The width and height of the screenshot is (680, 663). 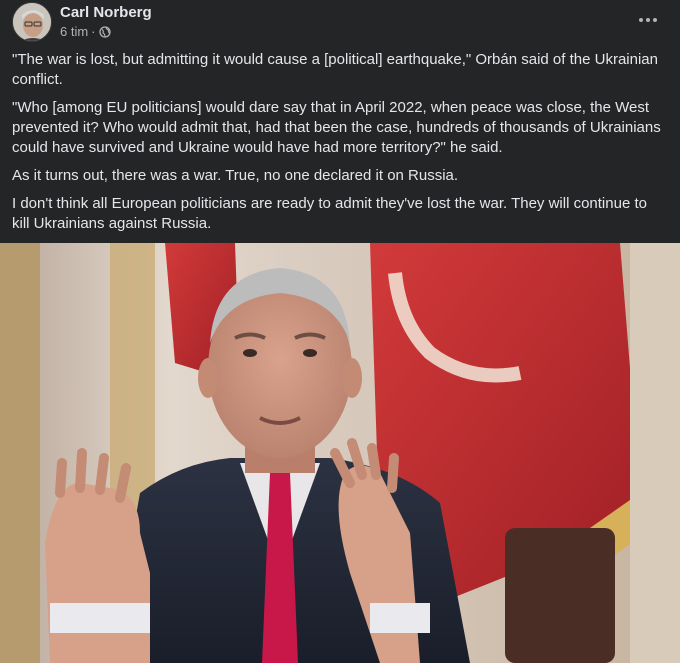 I want to click on author-avatar, so click(x=32, y=22).